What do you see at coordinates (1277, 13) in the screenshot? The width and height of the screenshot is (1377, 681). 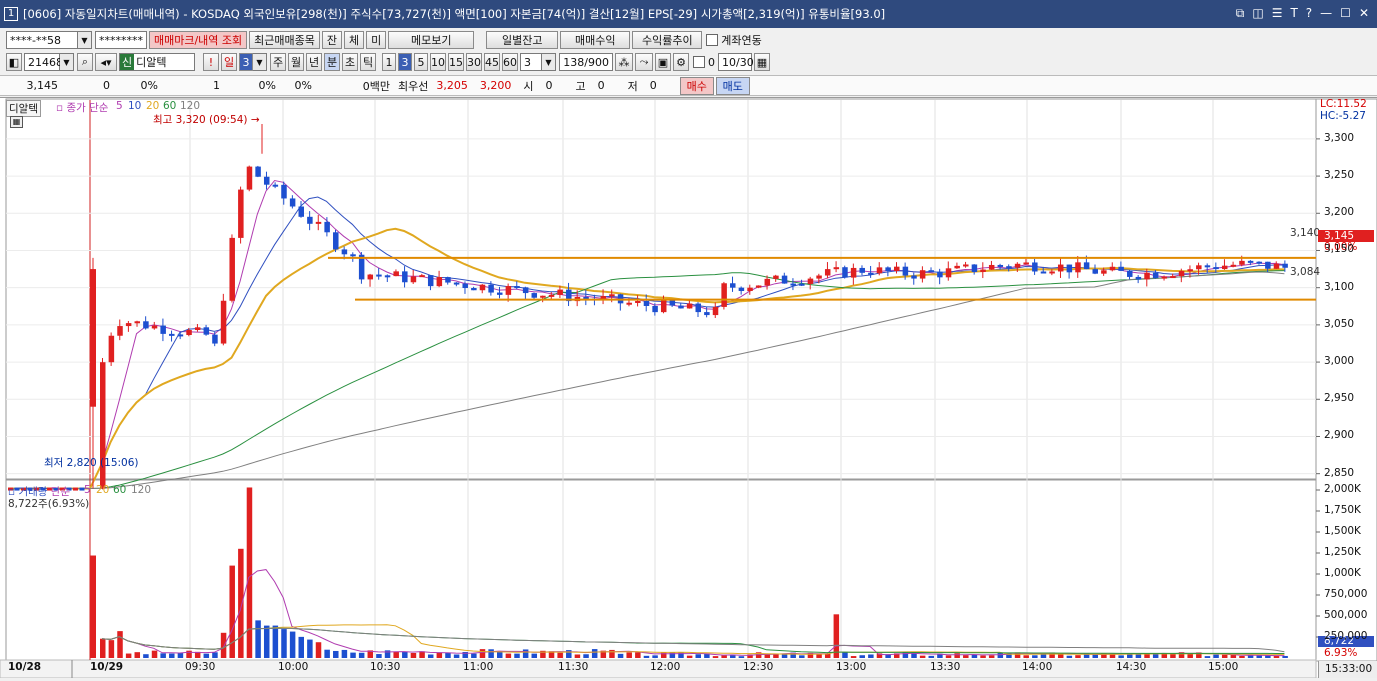 I see `settings-icon: ☰` at bounding box center [1277, 13].